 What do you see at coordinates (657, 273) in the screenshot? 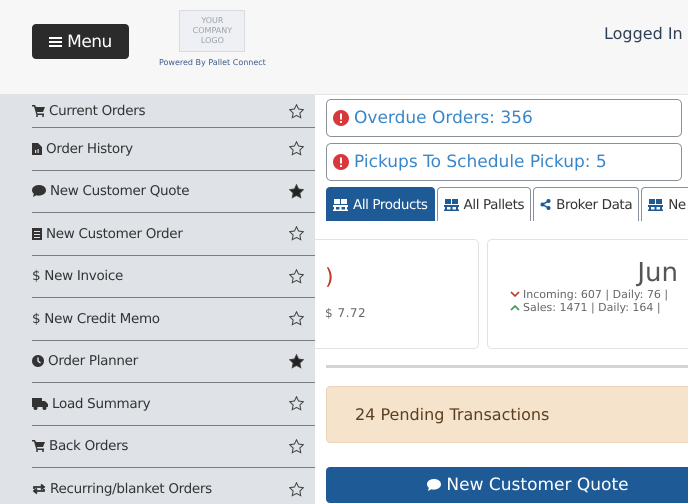
I see `month-label: Jun` at bounding box center [657, 273].